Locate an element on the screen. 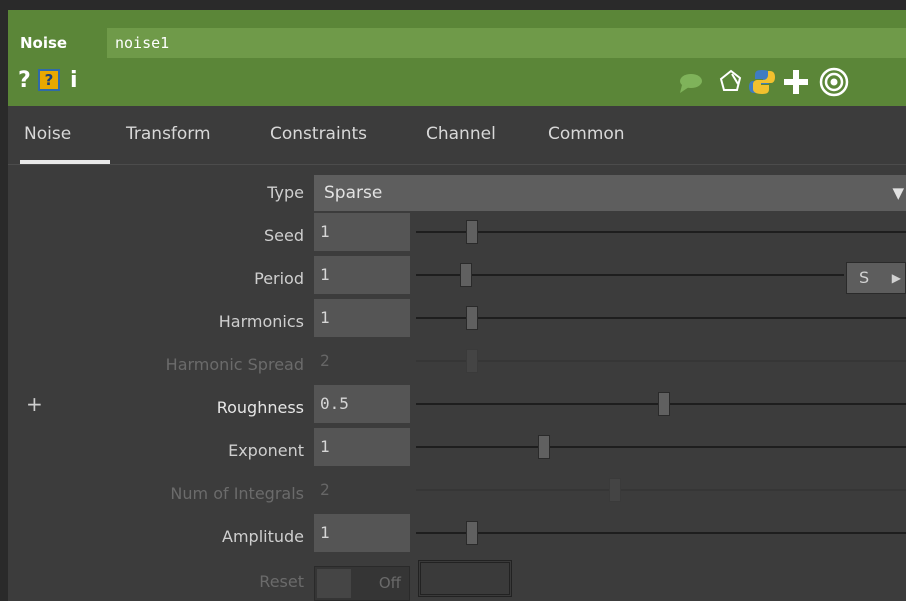  tab-common: Common is located at coordinates (586, 134).